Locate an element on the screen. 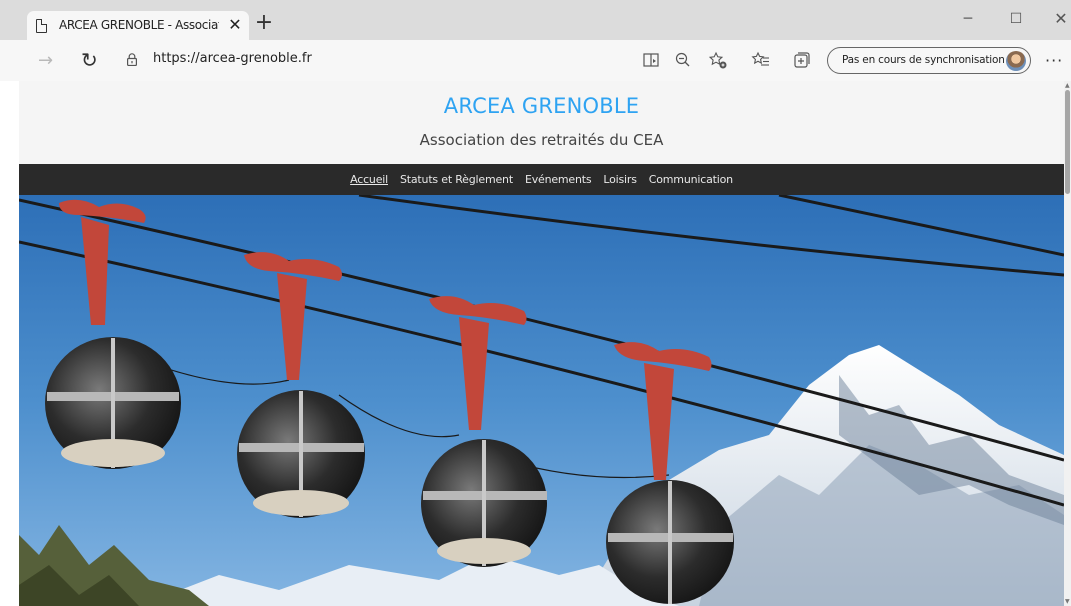 Image resolution: width=1071 pixels, height=606 pixels. tab-title: ARCEA GRENOBLE - Association is located at coordinates (139, 25).